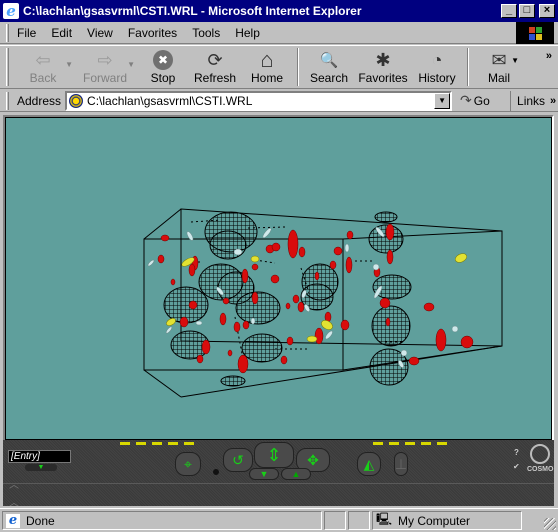 The image size is (558, 532). I want to click on stop-glyph: ✖, so click(163, 60).